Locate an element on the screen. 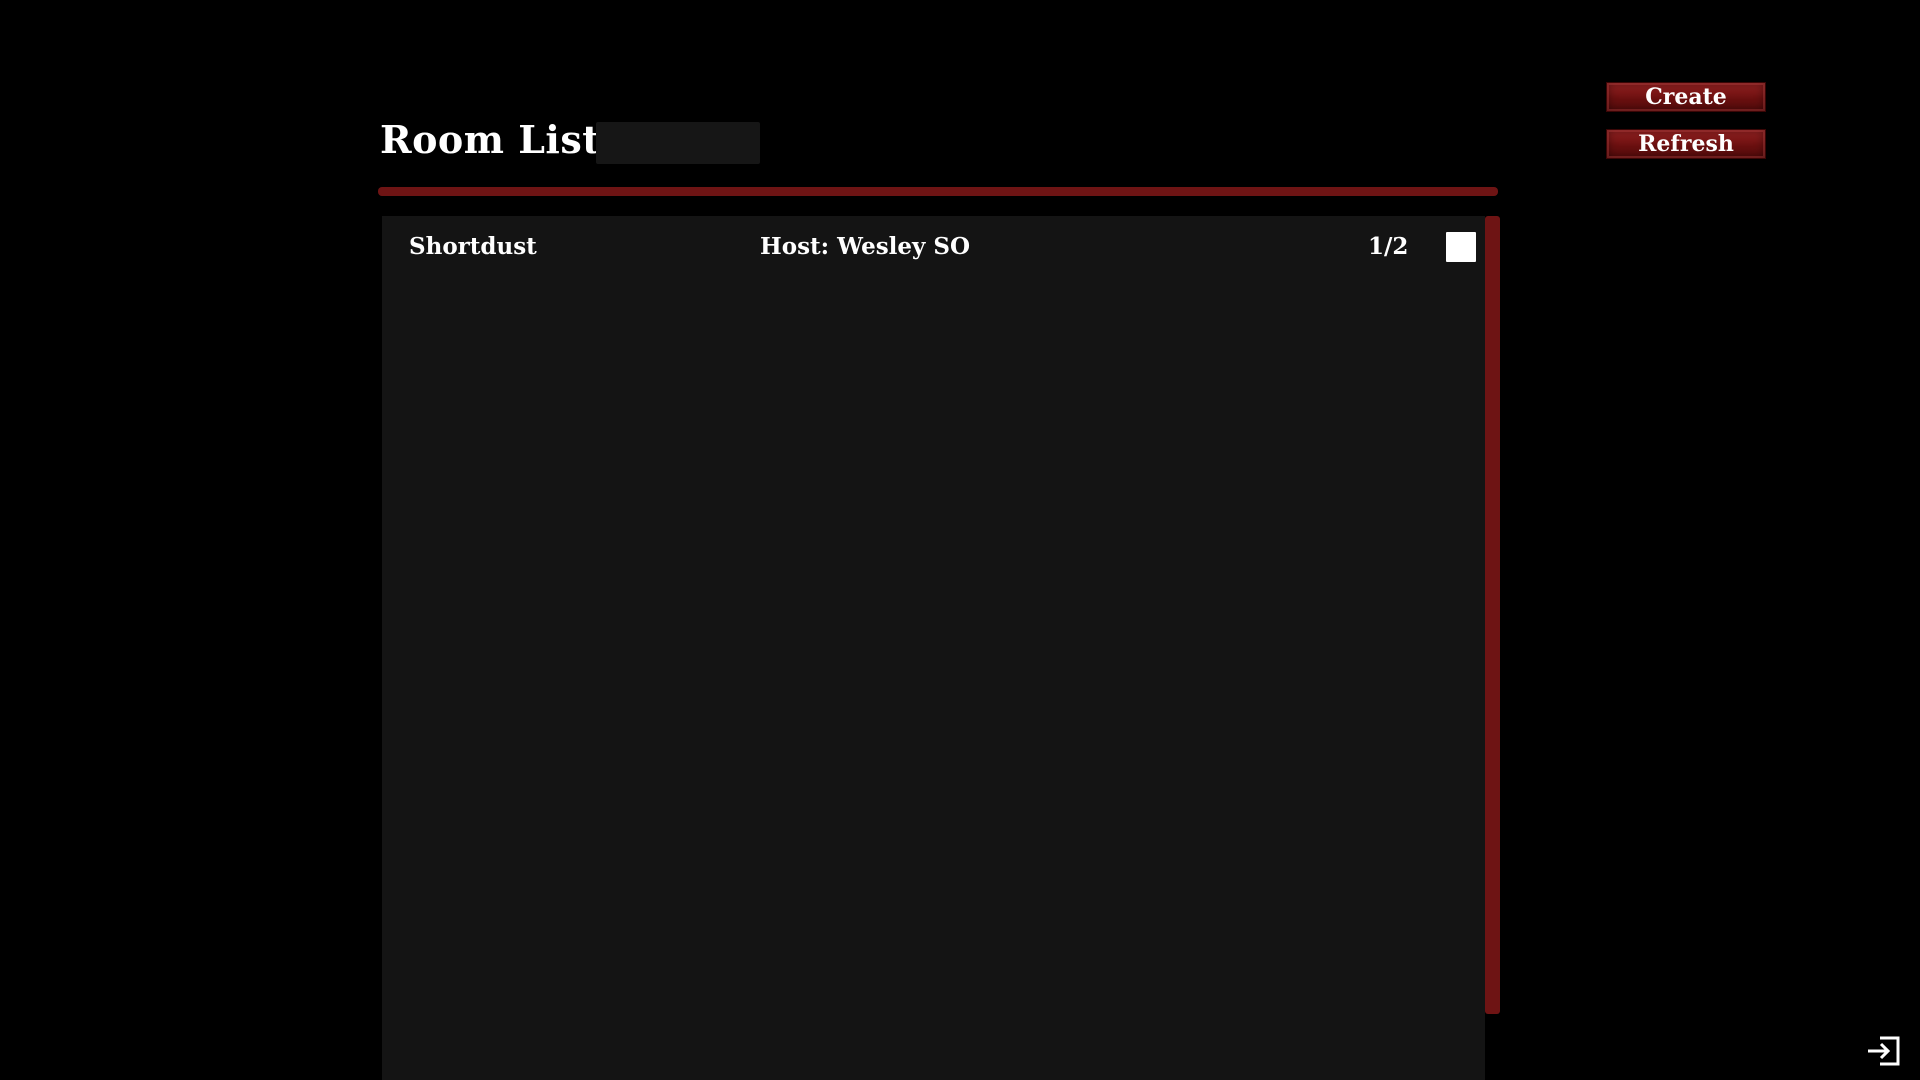  exit-icon is located at coordinates (1884, 1051).